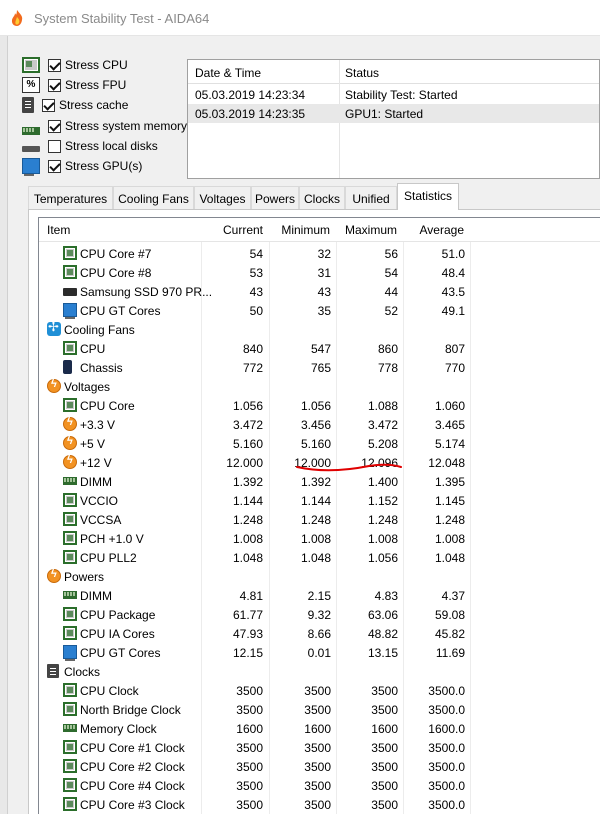 The width and height of the screenshot is (600, 814). What do you see at coordinates (4, 425) in the screenshot?
I see `window-left-edge` at bounding box center [4, 425].